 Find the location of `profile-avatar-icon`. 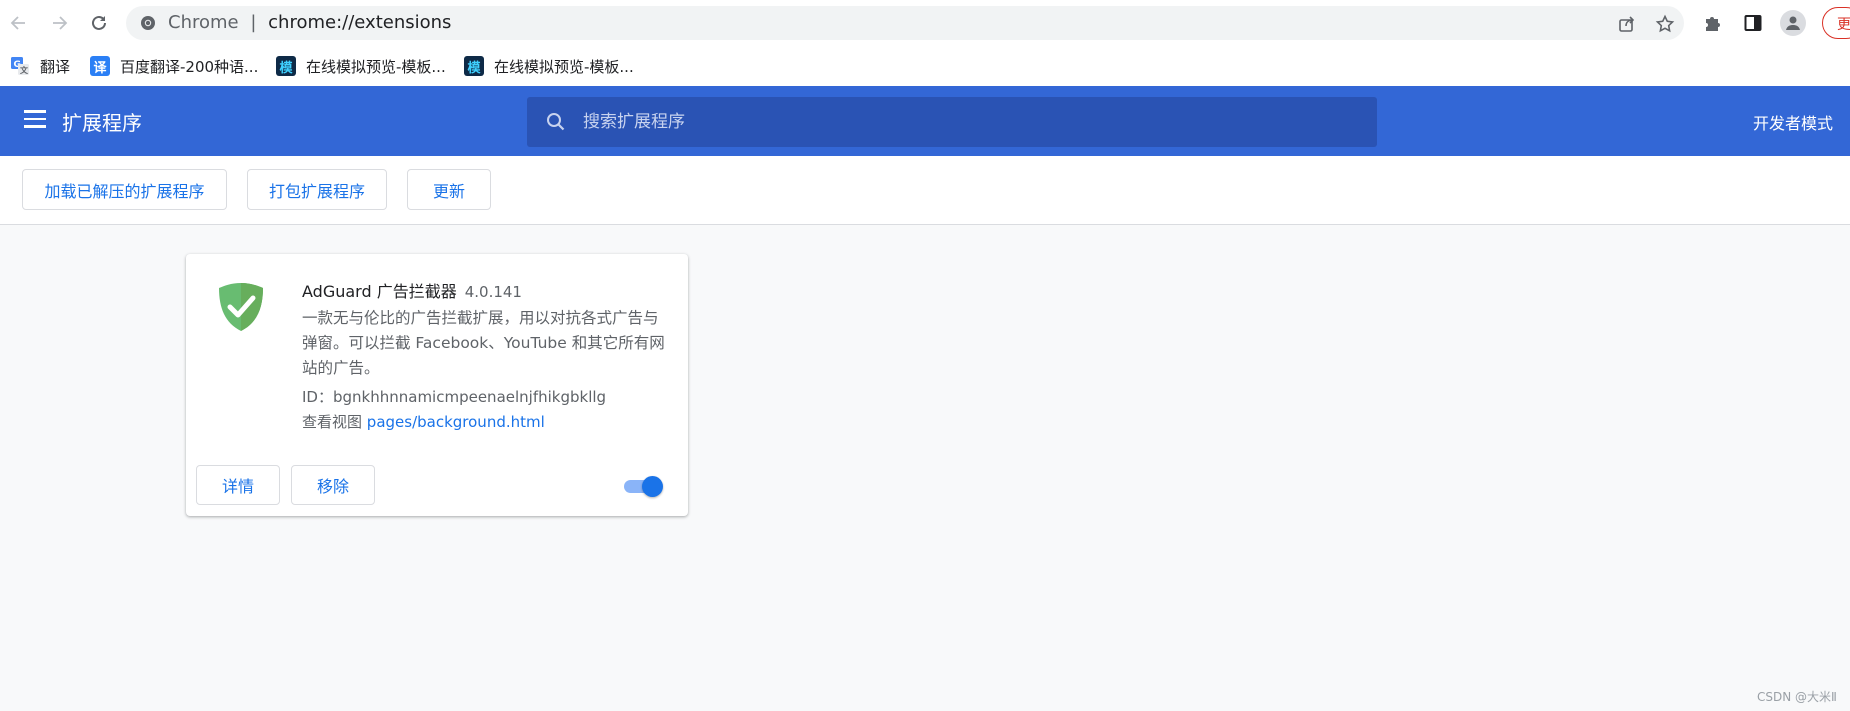

profile-avatar-icon is located at coordinates (1793, 23).